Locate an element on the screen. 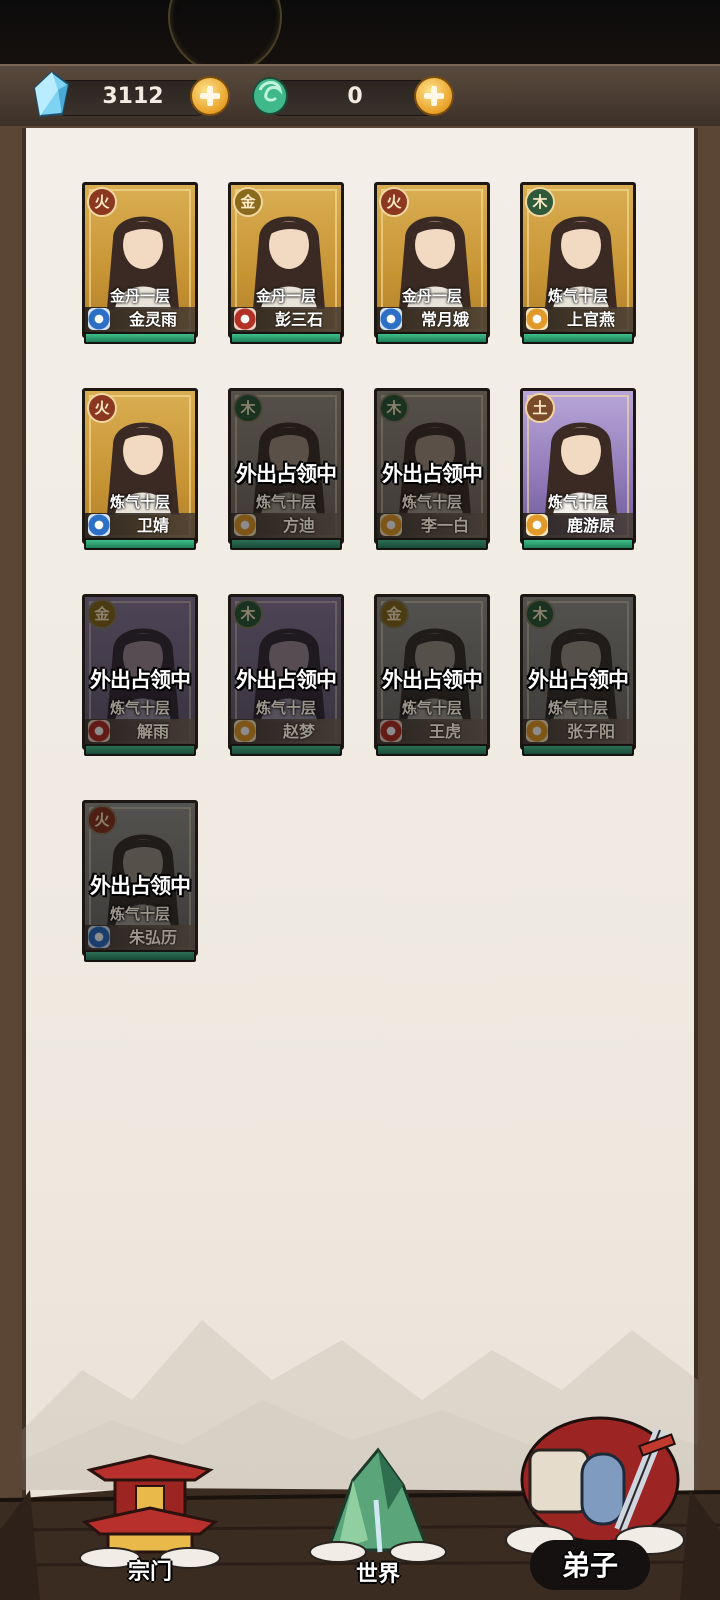 This screenshot has height=1600, width=720. disciple-card: 火 金丹一层 金灵雨 is located at coordinates (140, 266).